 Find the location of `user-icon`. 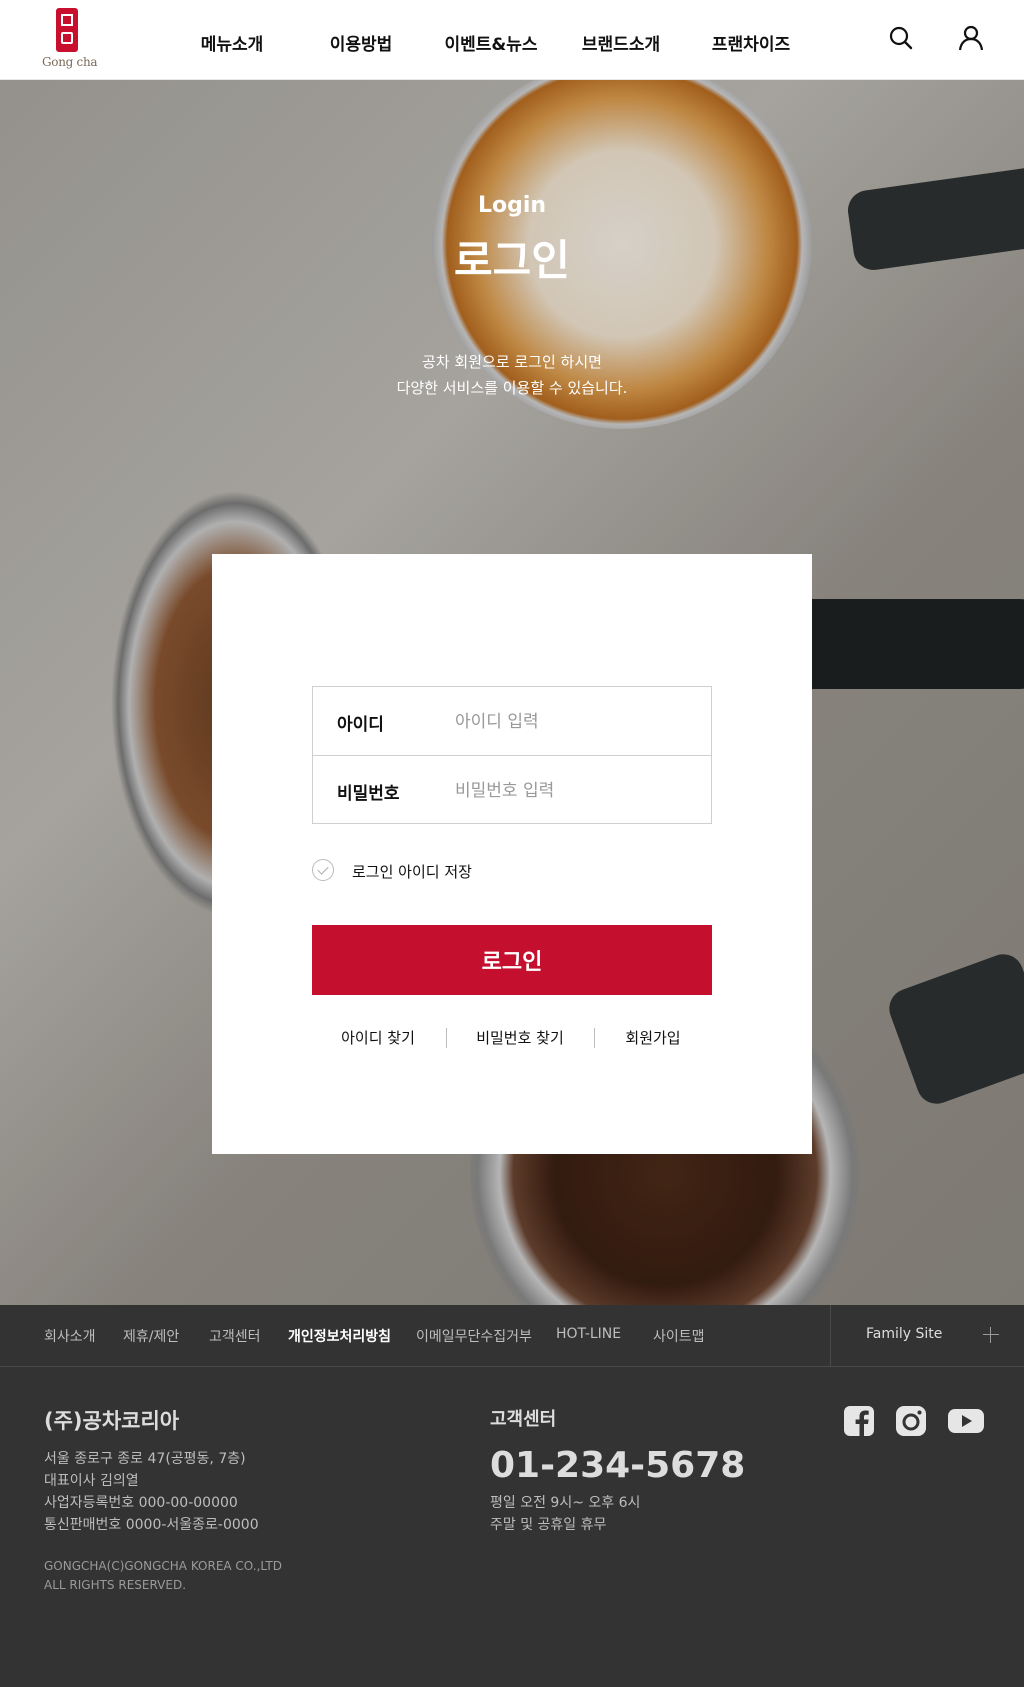

user-icon is located at coordinates (971, 38).